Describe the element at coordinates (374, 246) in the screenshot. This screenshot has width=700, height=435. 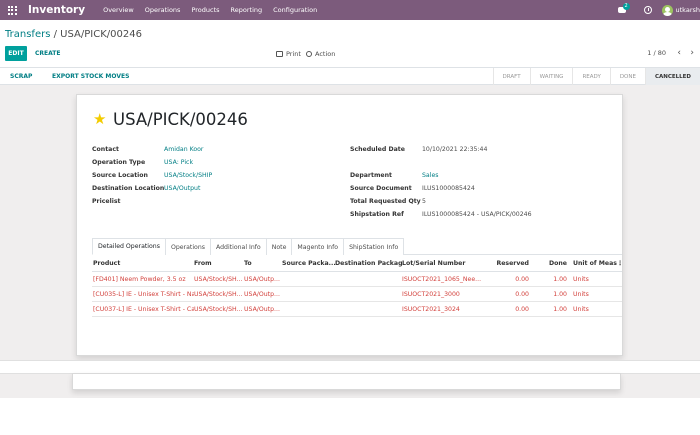
I see `tab-shipstation-info: ShipStation Info` at that location.